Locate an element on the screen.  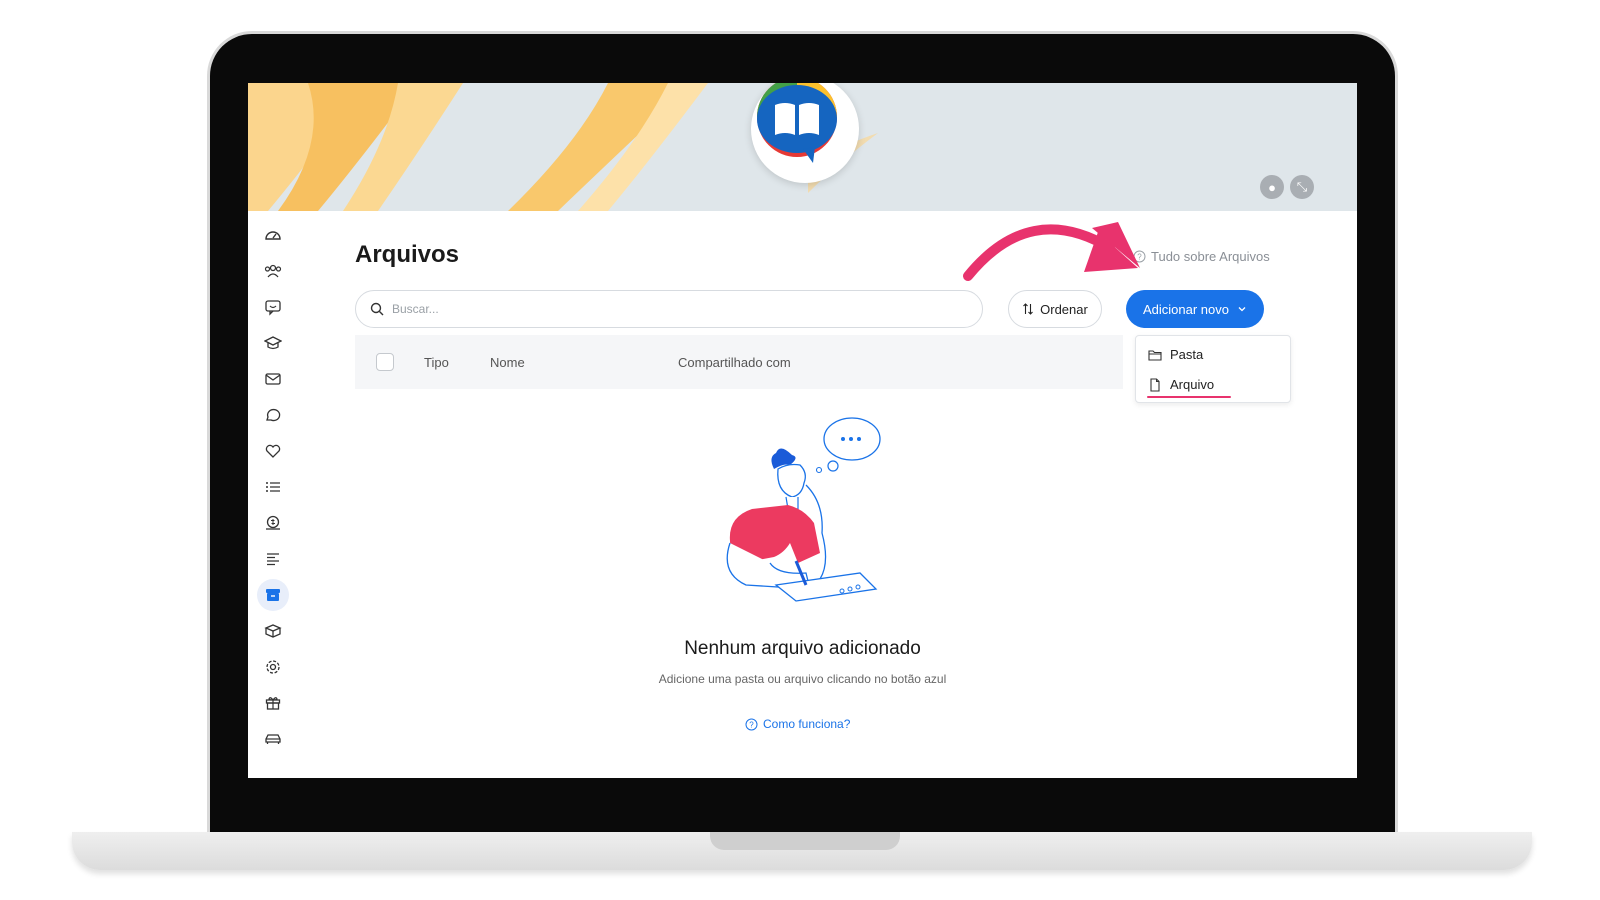
dashboard-icon is located at coordinates (273, 235).